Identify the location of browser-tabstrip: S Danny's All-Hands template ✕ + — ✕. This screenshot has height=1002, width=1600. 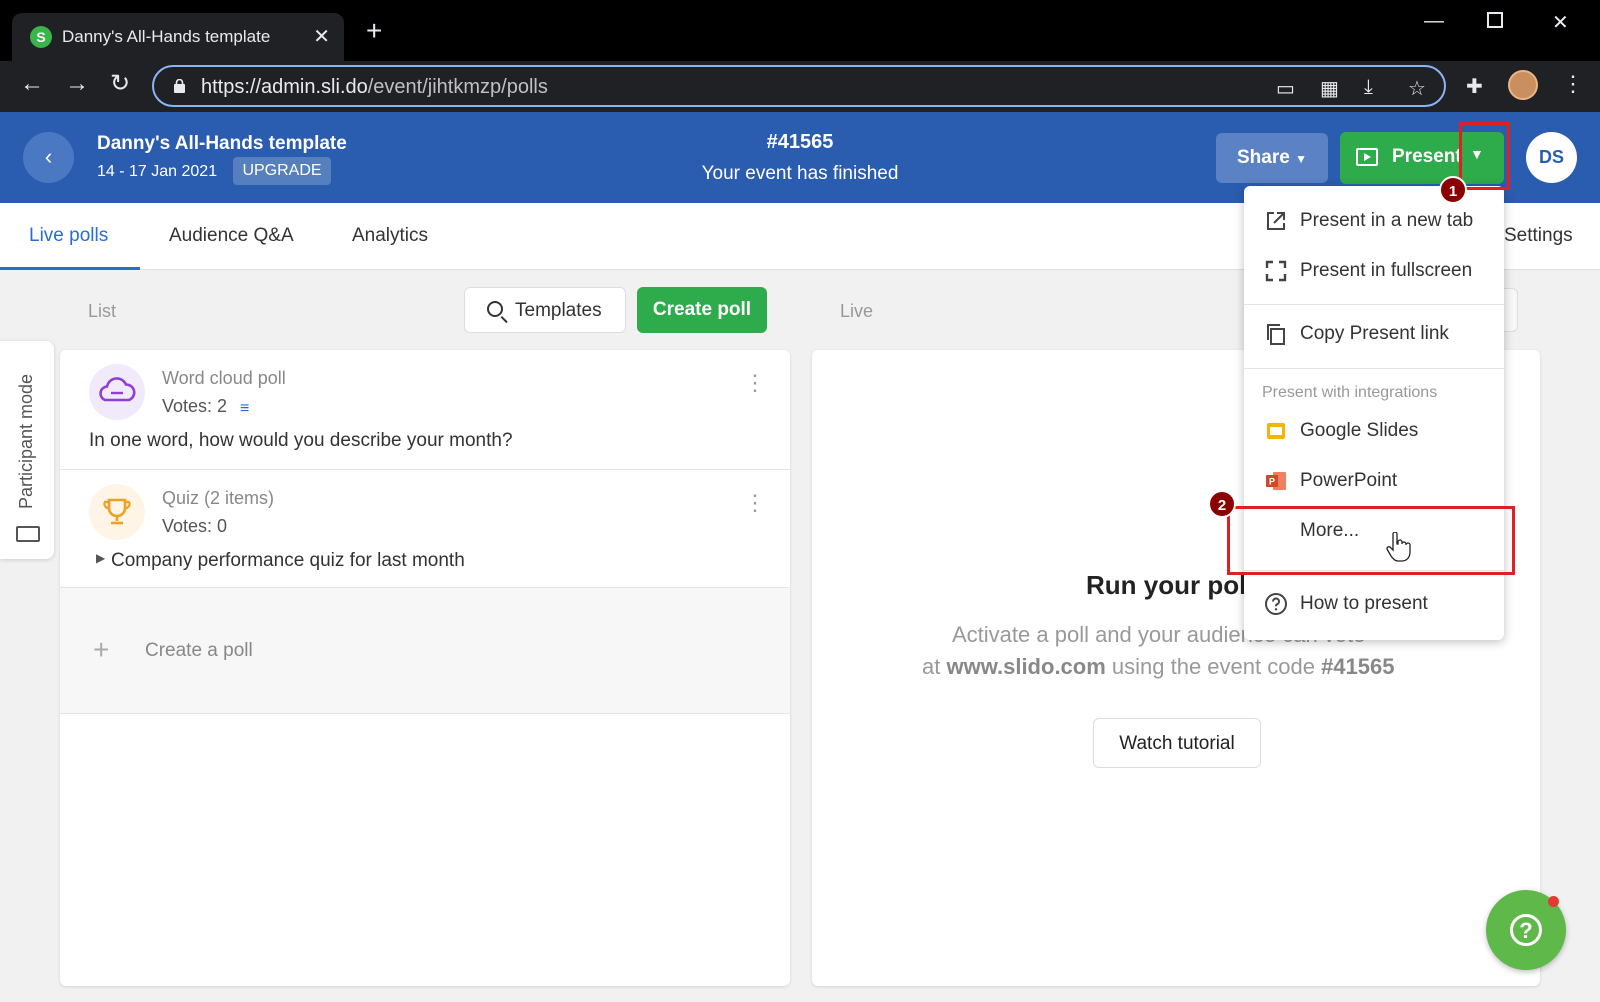
(800, 30).